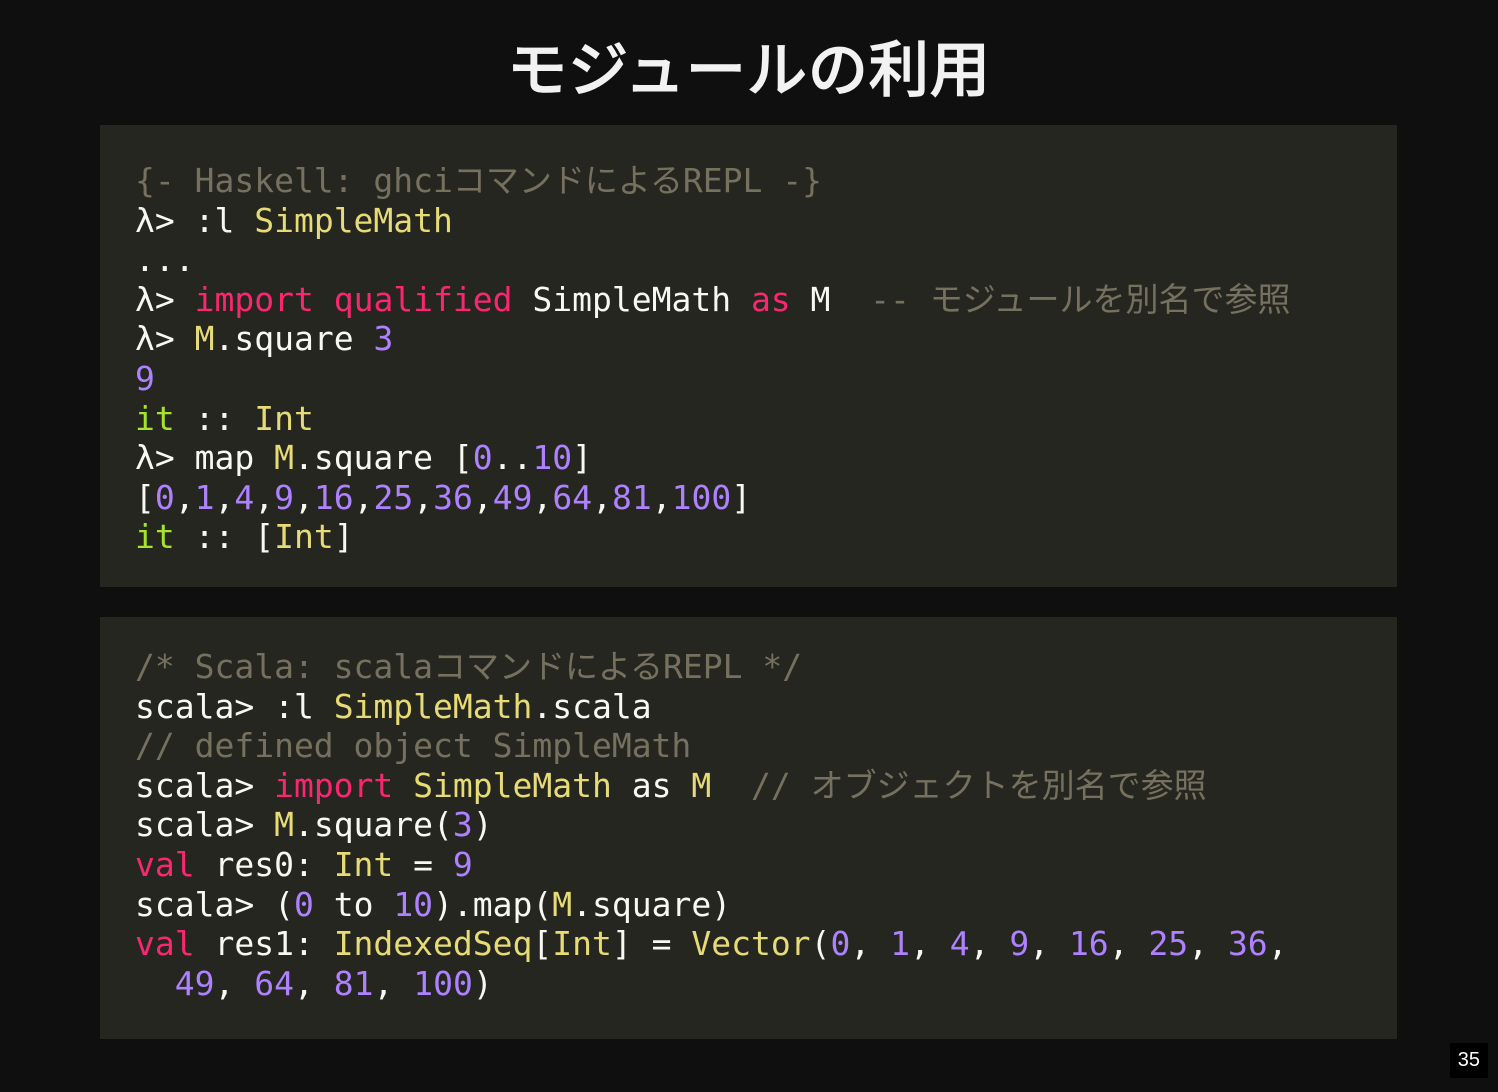  What do you see at coordinates (766, 458) in the screenshot?
I see `code-line: λ> map M.square [0..10]` at bounding box center [766, 458].